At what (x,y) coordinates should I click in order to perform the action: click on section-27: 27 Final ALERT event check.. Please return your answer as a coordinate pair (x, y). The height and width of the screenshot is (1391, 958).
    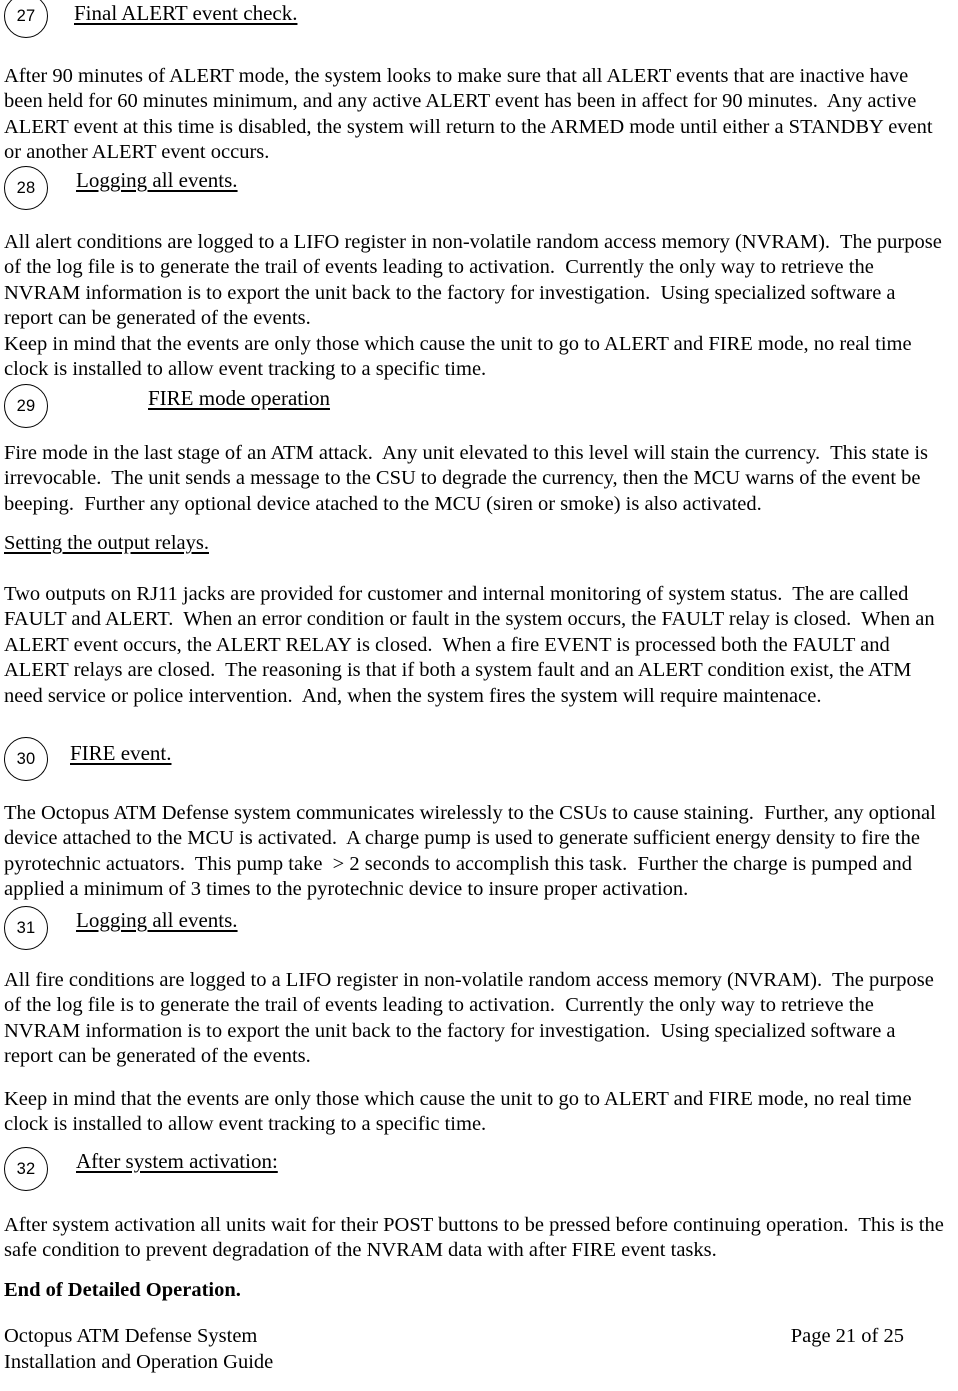
    Looking at the image, I should click on (478, 19).